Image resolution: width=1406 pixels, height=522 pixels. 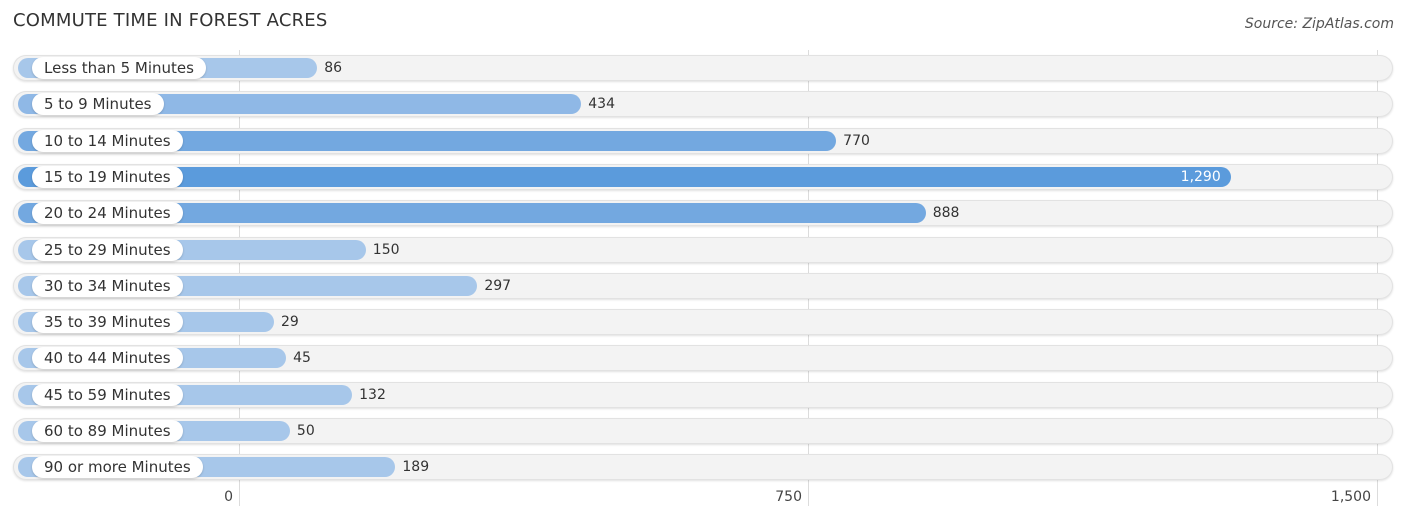 I want to click on category-label: 45 to 59 Minutes, so click(x=107, y=394).